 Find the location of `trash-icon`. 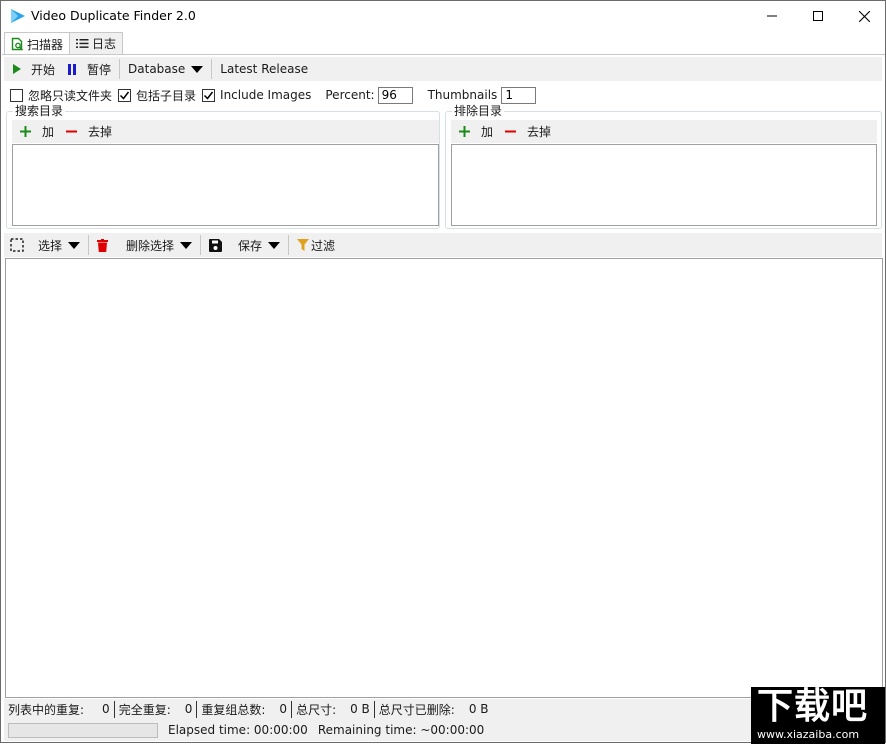

trash-icon is located at coordinates (103, 245).